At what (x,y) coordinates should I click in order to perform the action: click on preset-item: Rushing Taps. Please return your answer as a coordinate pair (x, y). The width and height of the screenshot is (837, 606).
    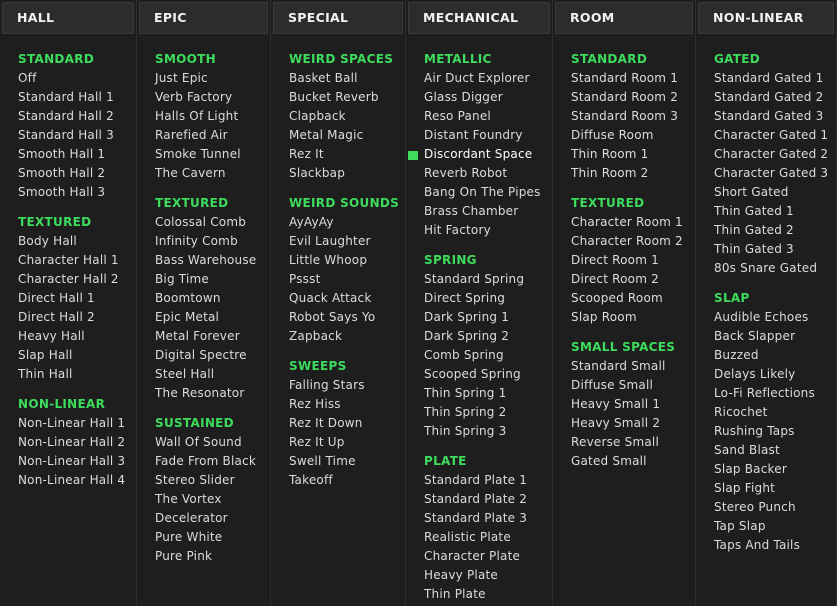
    Looking at the image, I should click on (754, 431).